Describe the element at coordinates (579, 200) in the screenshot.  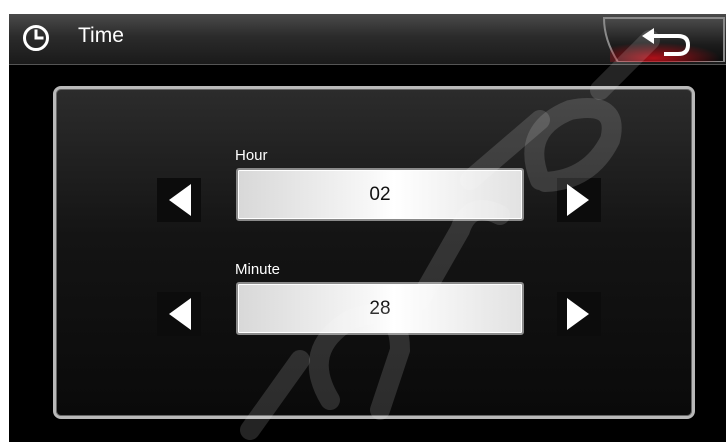
I see `hour-increase-button` at that location.